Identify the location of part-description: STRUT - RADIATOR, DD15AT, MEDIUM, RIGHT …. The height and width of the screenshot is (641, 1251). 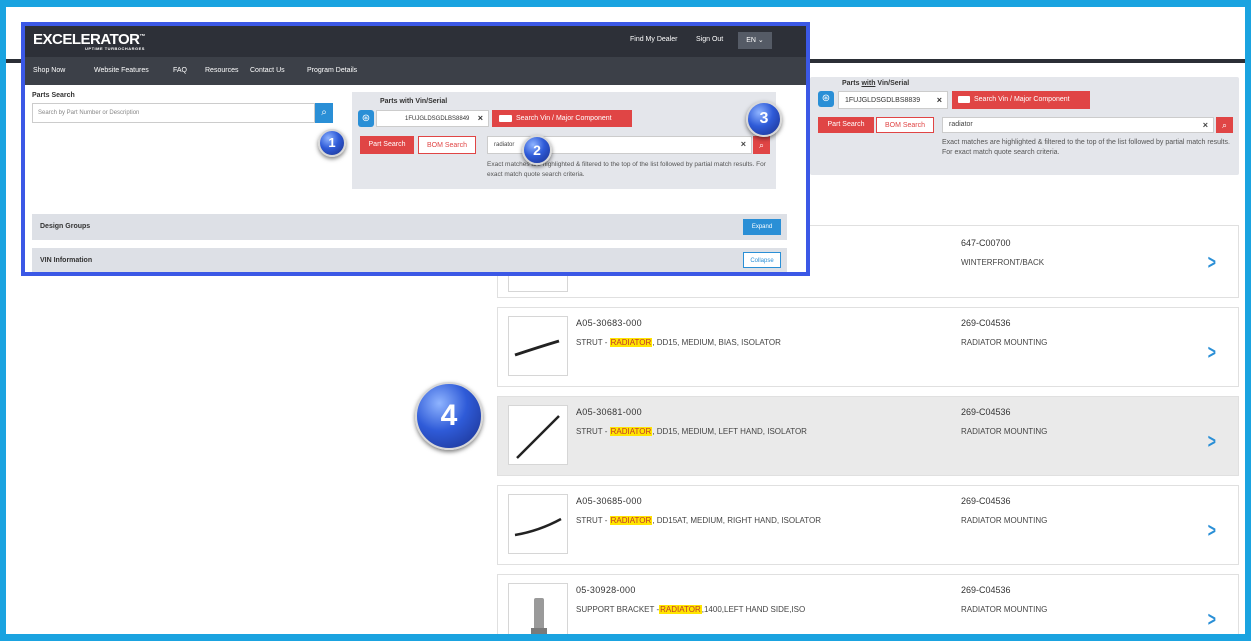
(699, 520).